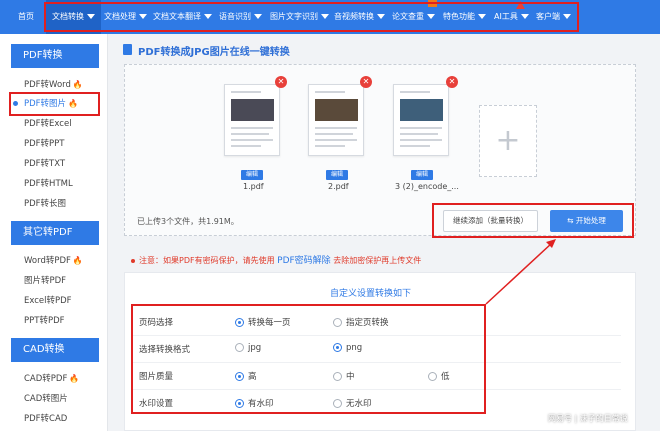 The image size is (660, 431). Describe the element at coordinates (377, 260) in the screenshot. I see `notice-suffix: 去除加密保护再上传文件` at that location.